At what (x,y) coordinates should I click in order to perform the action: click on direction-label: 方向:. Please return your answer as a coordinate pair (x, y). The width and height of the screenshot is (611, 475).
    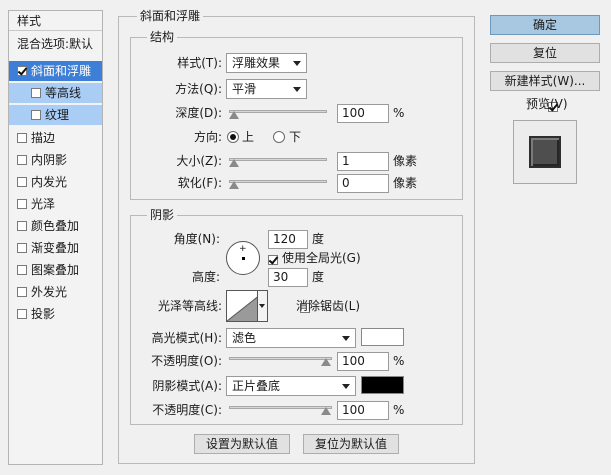
    Looking at the image, I should click on (207, 137).